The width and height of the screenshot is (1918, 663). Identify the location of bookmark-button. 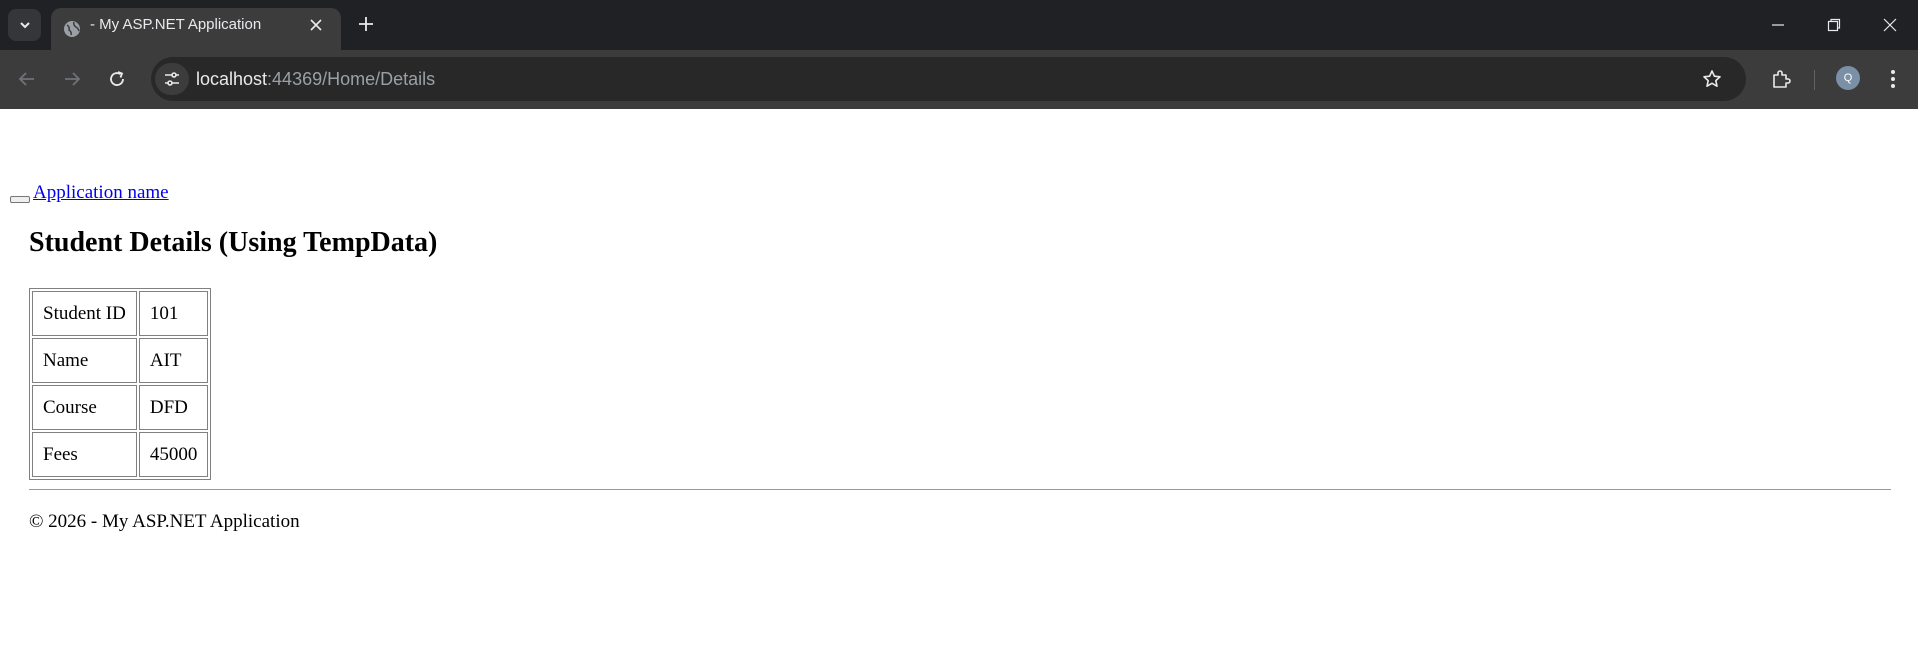
(1712, 79).